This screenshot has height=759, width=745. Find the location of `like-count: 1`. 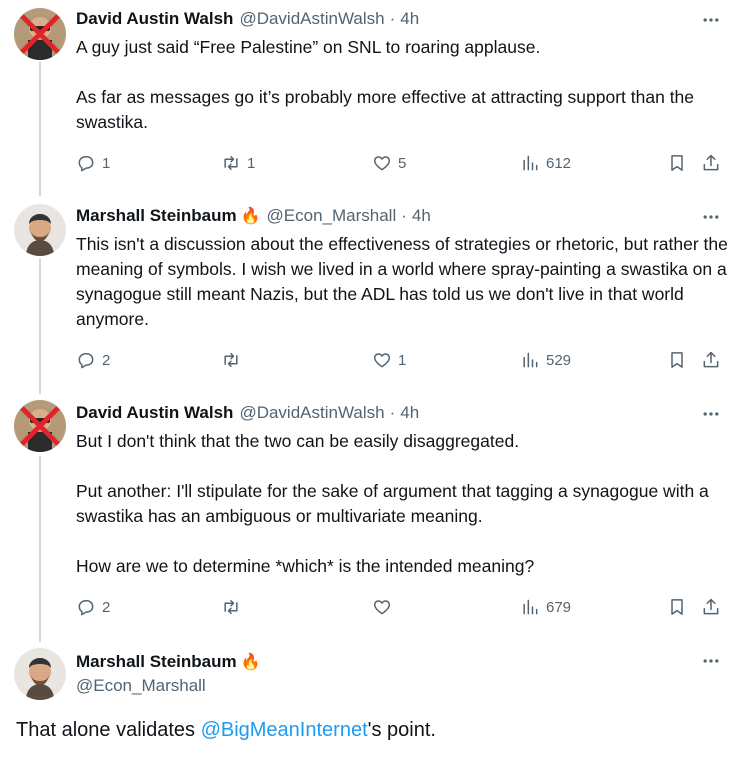

like-count: 1 is located at coordinates (402, 360).